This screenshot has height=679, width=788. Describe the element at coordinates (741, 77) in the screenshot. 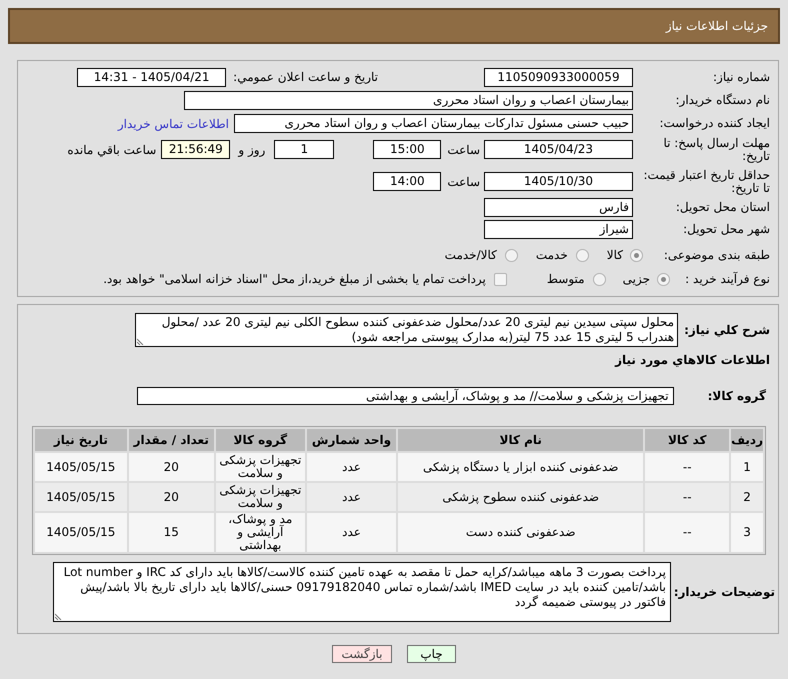

I see `field-label: شماره نیاز:` at that location.